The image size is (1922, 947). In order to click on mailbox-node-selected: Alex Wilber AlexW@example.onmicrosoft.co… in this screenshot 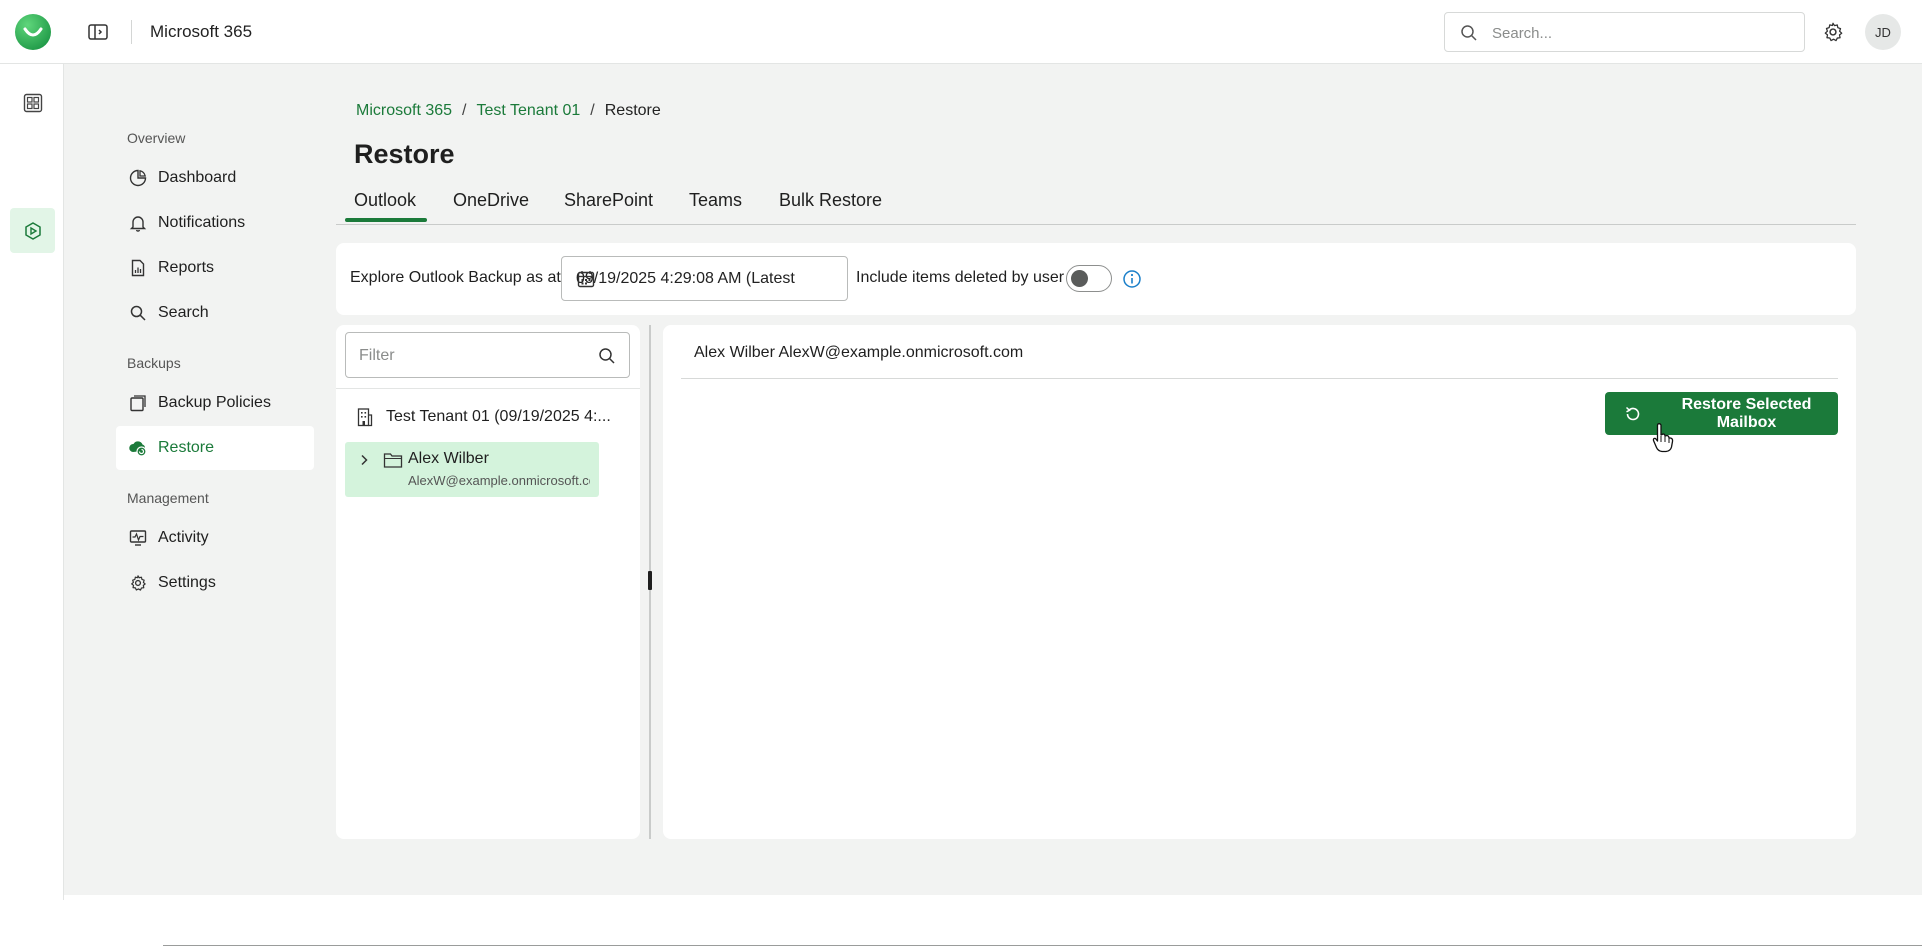, I will do `click(472, 469)`.